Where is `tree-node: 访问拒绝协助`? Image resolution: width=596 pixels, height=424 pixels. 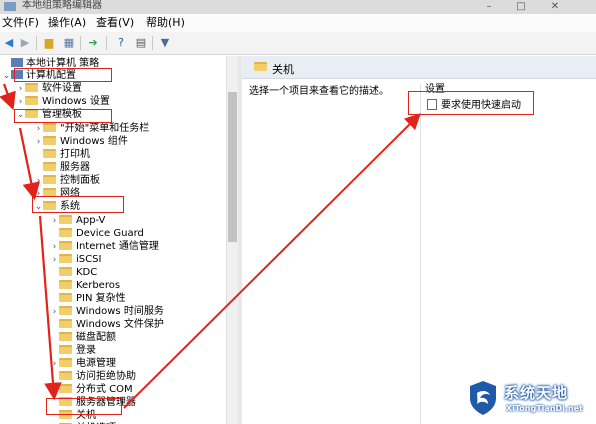
tree-node: 访问拒绝协助 is located at coordinates (93, 377).